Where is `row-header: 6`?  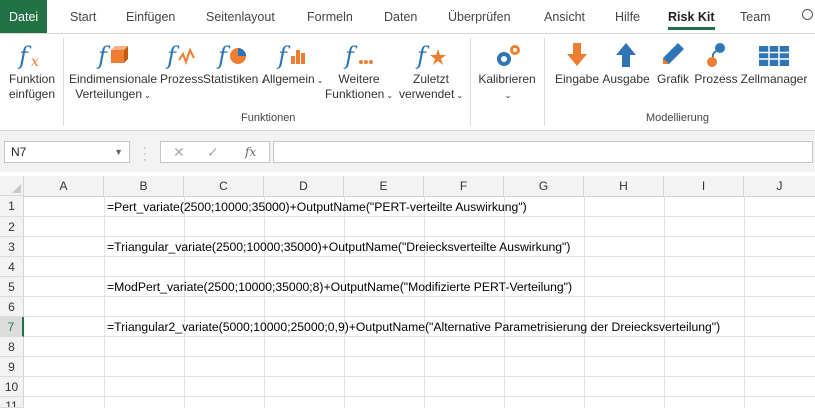
row-header: 6 is located at coordinates (12, 307).